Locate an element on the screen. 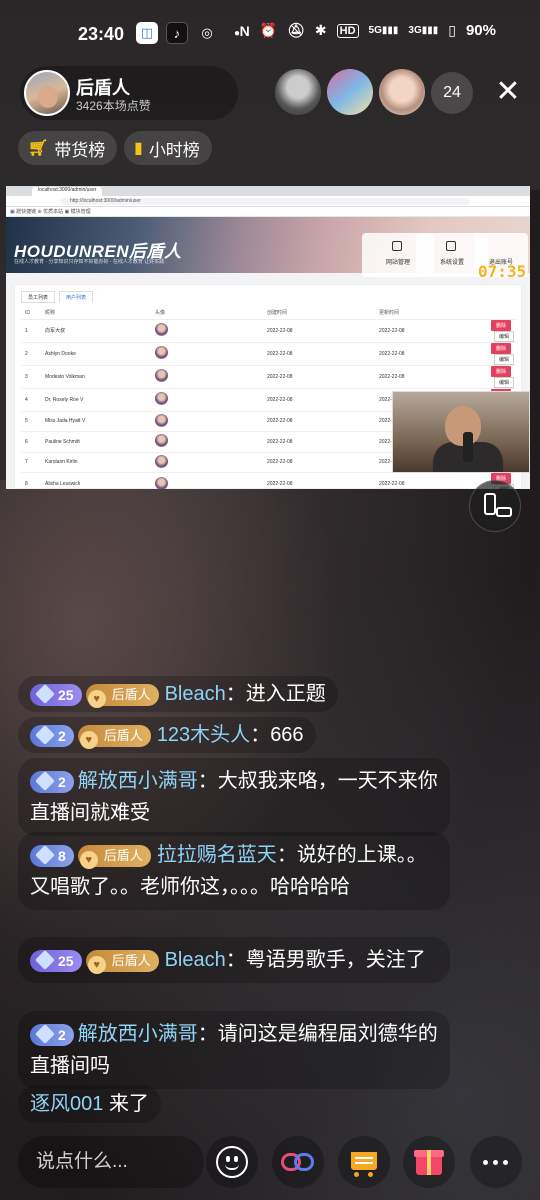 The width and height of the screenshot is (540, 1200). rotate-screen-button is located at coordinates (495, 506).